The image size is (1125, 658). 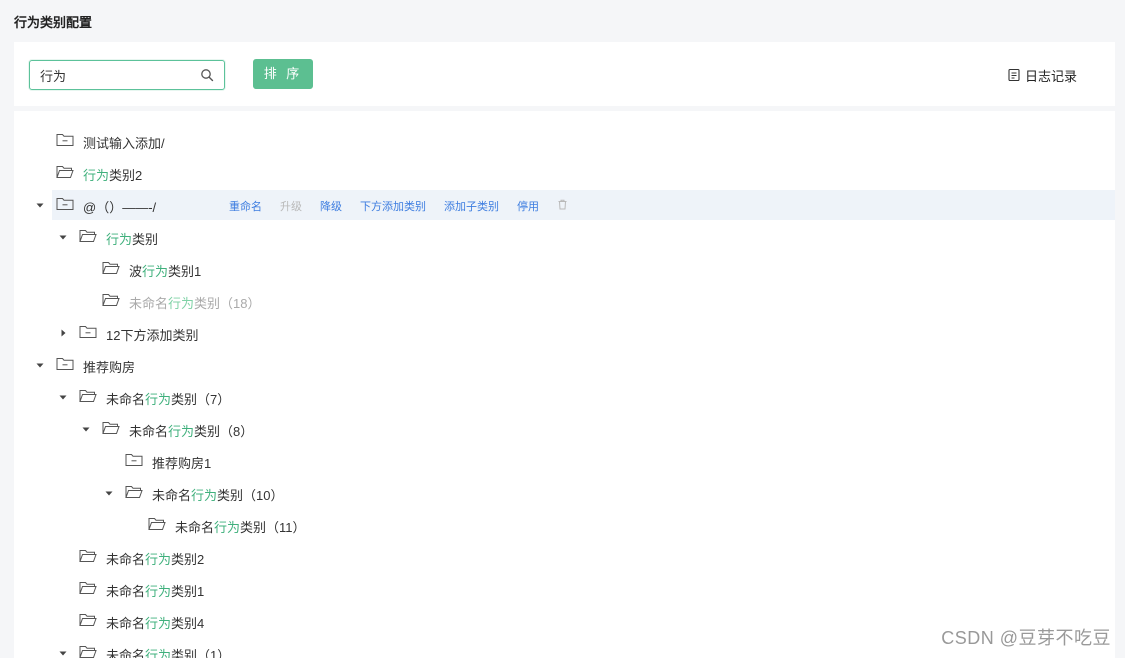 What do you see at coordinates (471, 206) in the screenshot?
I see `add-child-button: 添加子类别` at bounding box center [471, 206].